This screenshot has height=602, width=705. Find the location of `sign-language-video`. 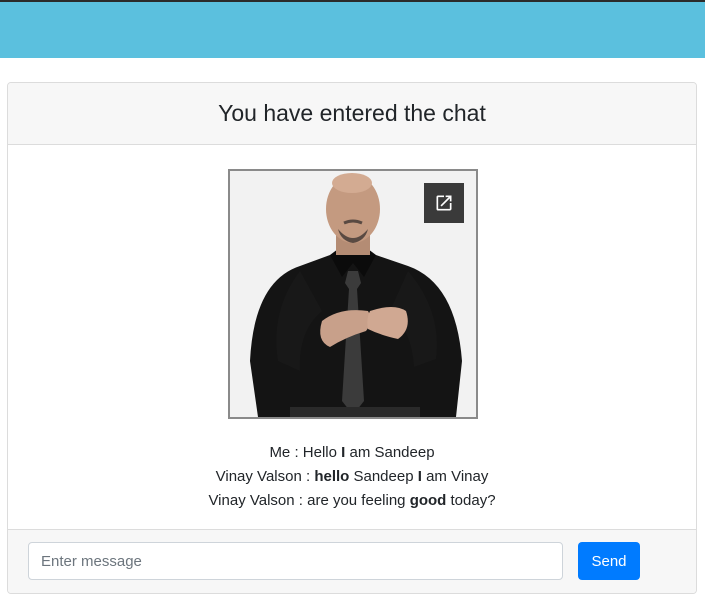

sign-language-video is located at coordinates (353, 294).